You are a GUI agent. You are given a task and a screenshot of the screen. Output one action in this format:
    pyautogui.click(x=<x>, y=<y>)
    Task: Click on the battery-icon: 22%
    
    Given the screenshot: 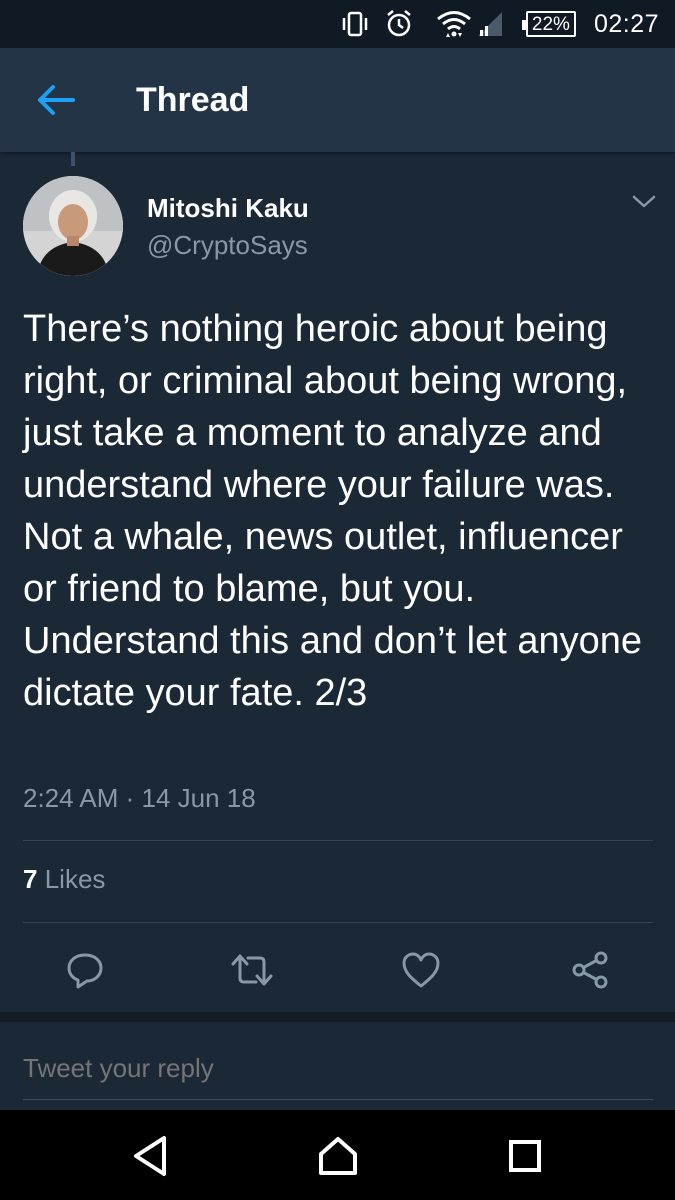 What is the action you would take?
    pyautogui.click(x=548, y=24)
    